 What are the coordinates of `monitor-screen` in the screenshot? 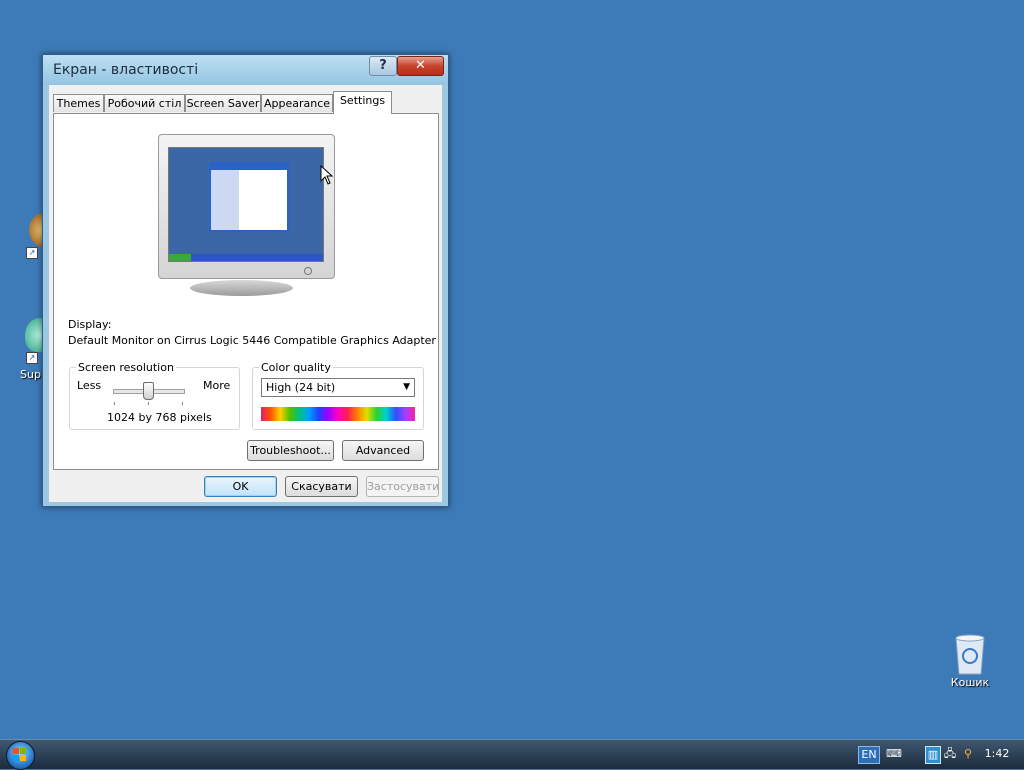 It's located at (246, 204).